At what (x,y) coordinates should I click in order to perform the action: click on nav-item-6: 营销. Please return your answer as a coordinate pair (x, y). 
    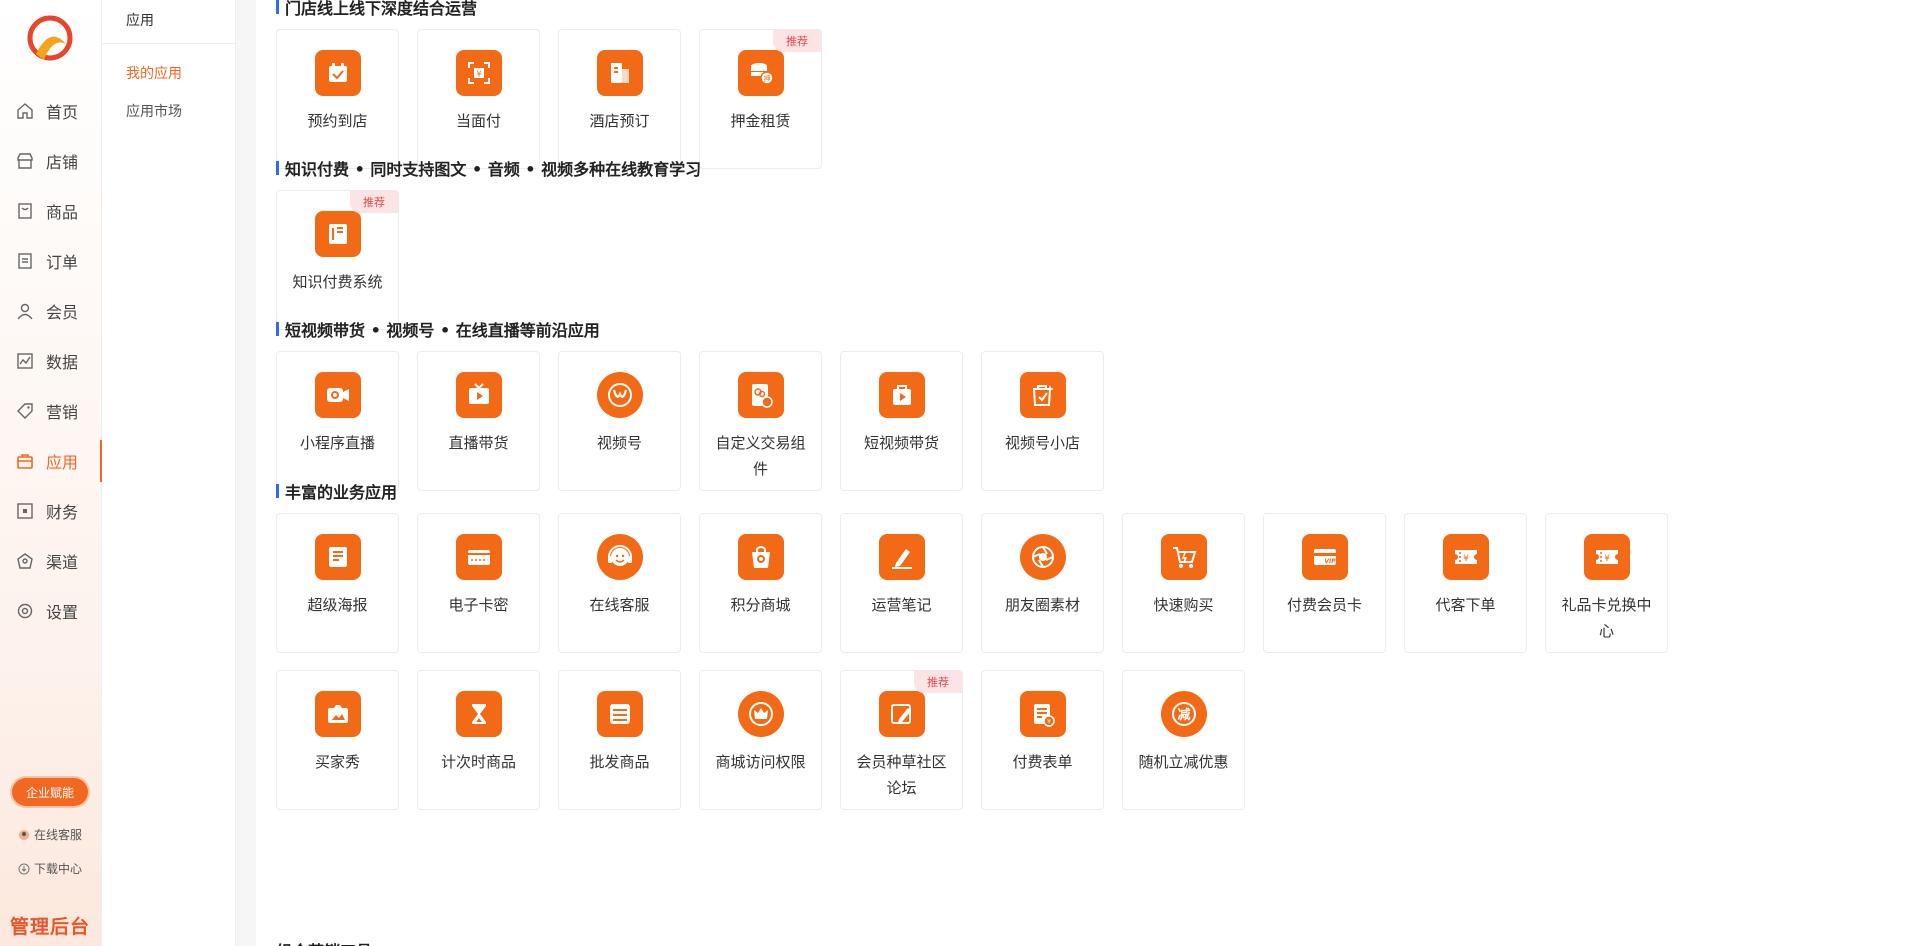
    Looking at the image, I should click on (51, 411).